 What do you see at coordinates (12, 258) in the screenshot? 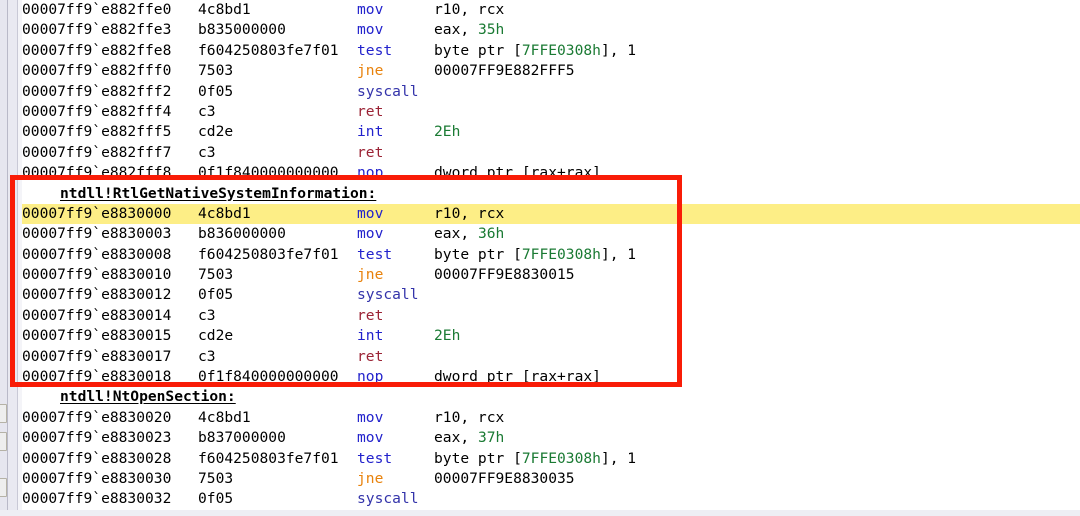
I see `left-toolbar-strip` at bounding box center [12, 258].